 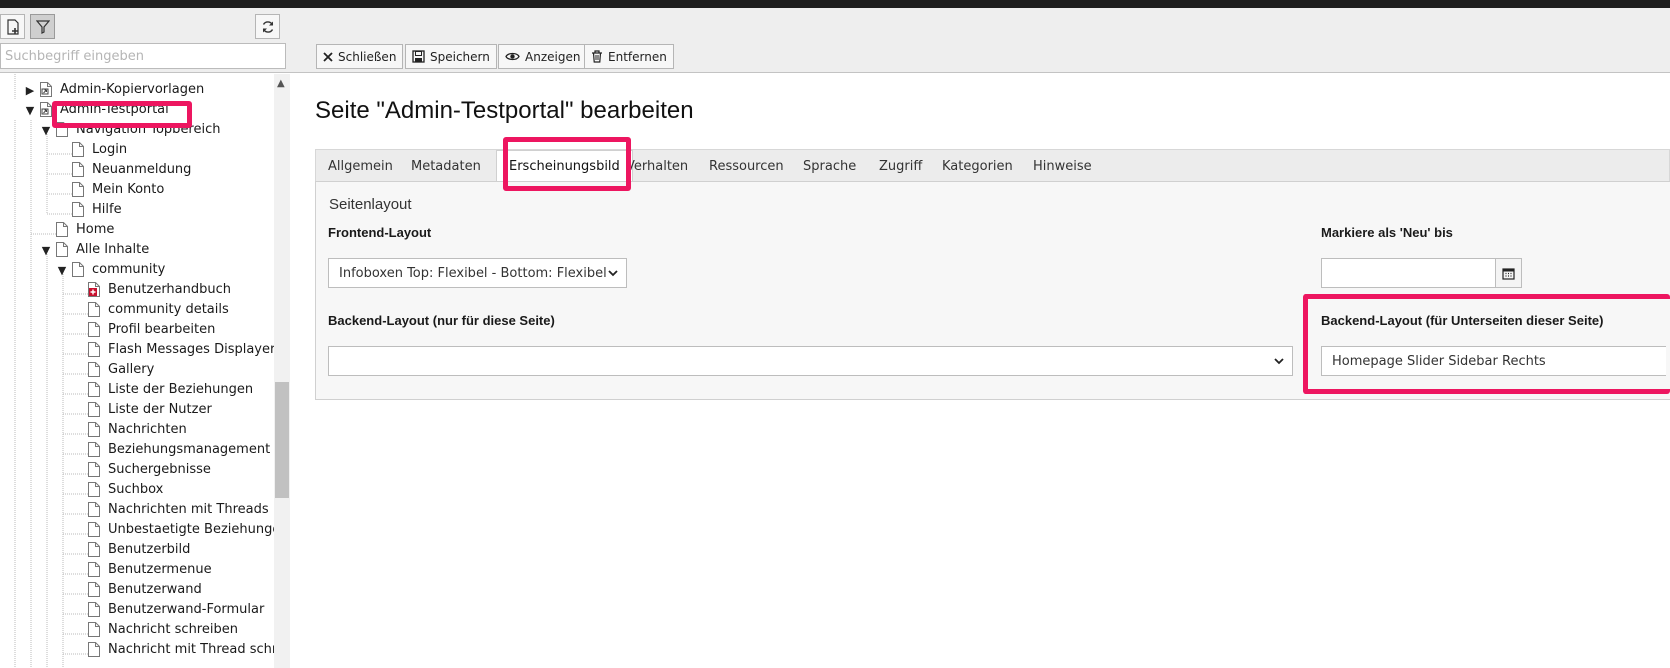 What do you see at coordinates (137, 250) in the screenshot?
I see `tree-item: ▼ Alle Inhalte` at bounding box center [137, 250].